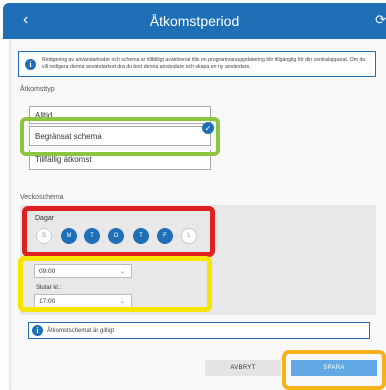 The width and height of the screenshot is (386, 390). Describe the element at coordinates (69, 236) in the screenshot. I see `day-monday: M` at that location.